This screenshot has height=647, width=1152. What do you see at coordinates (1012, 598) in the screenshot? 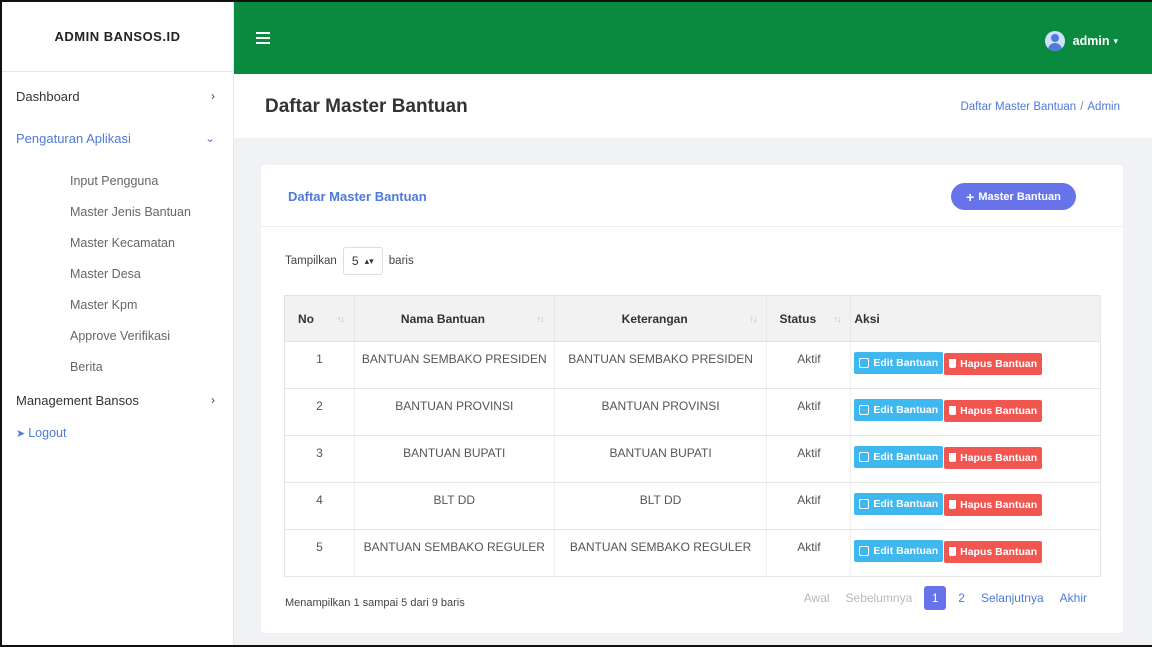
I see `pager-next: Selanjutnya` at bounding box center [1012, 598].